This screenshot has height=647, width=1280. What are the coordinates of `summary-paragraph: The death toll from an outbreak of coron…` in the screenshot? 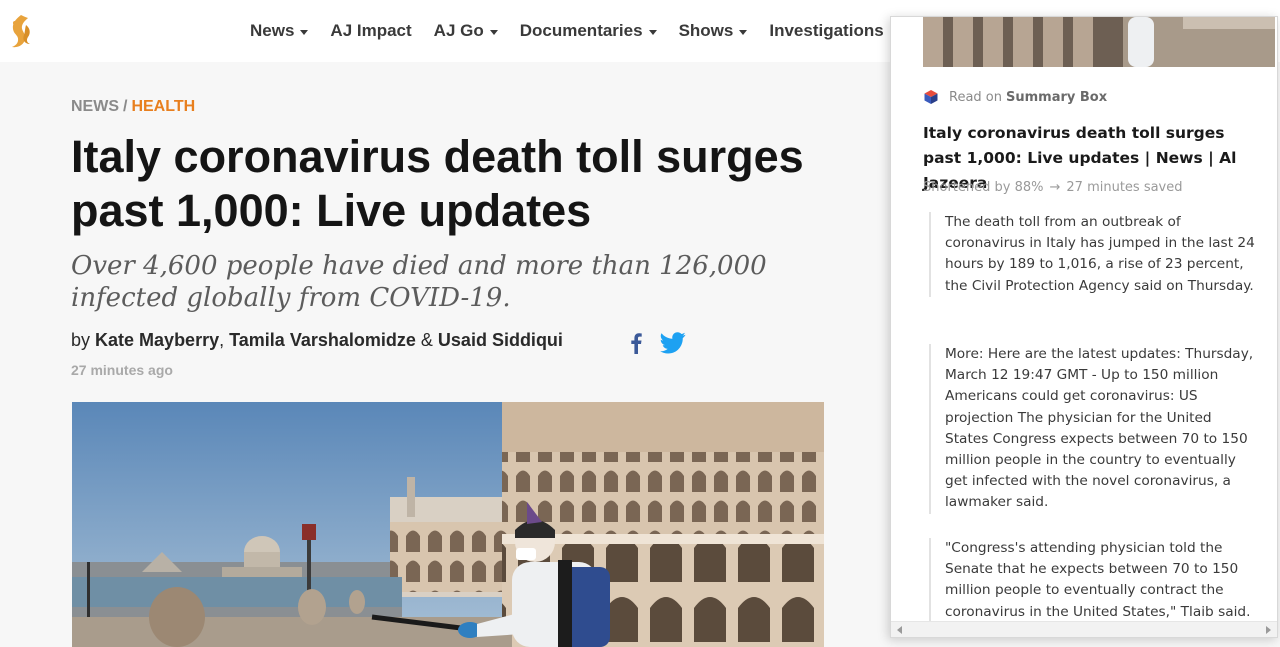 It's located at (1094, 254).